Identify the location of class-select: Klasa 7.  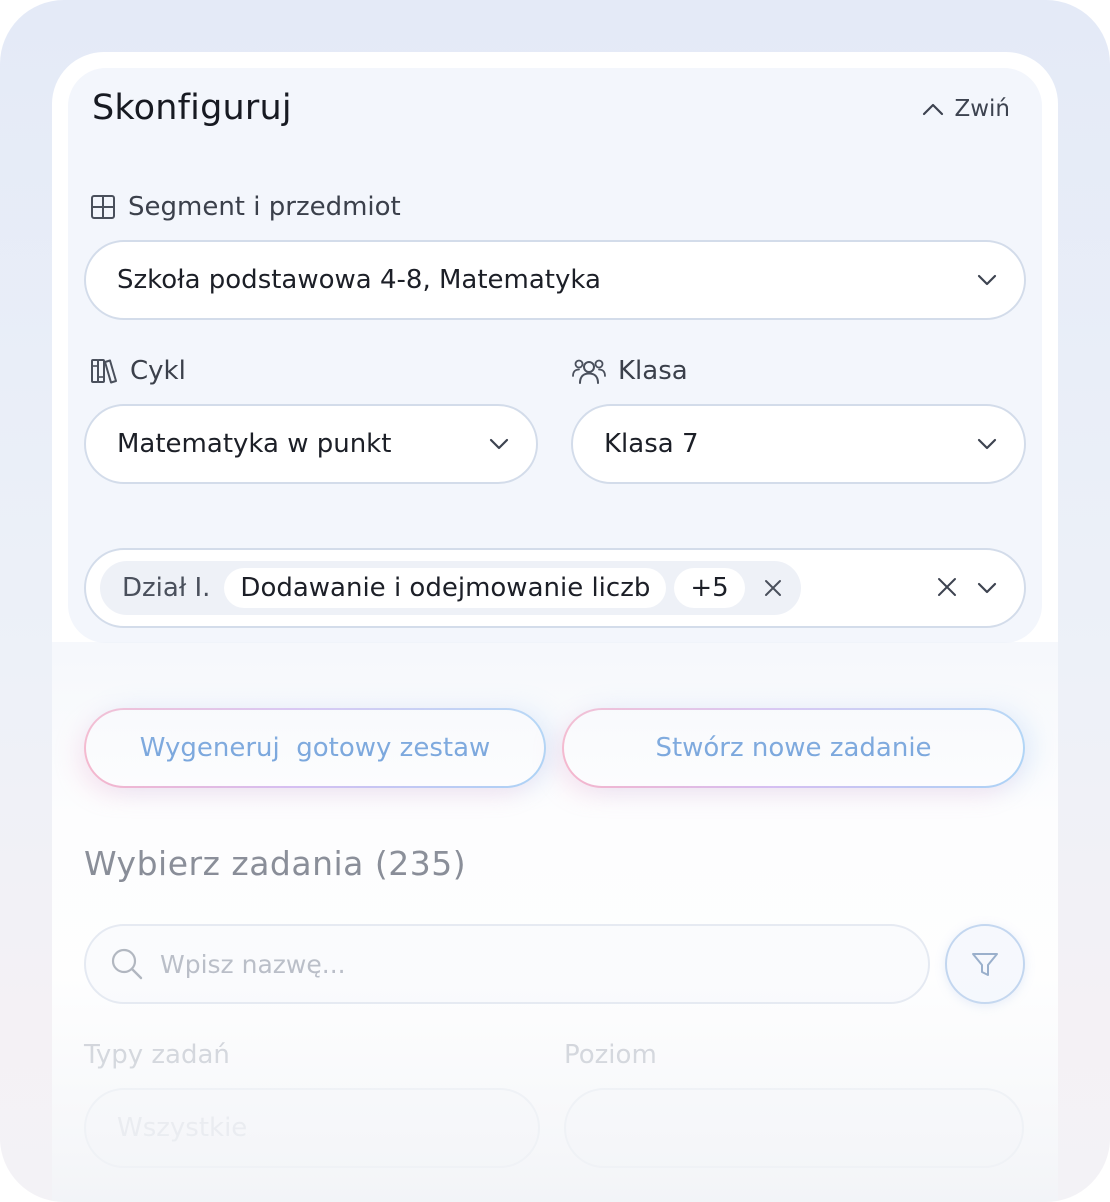
(798, 444).